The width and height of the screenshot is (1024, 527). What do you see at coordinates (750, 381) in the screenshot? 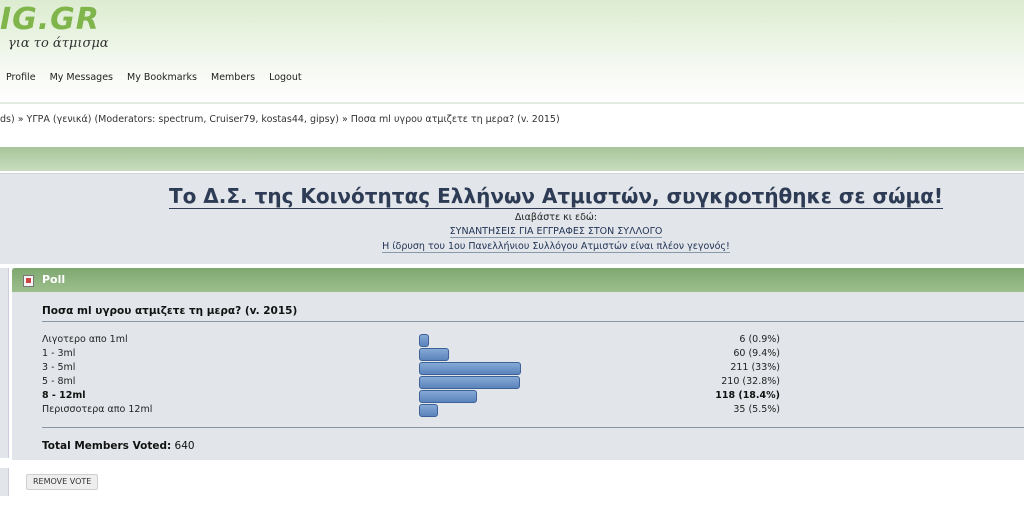
I see `poll-option-result: 210 (32.8%)` at bounding box center [750, 381].